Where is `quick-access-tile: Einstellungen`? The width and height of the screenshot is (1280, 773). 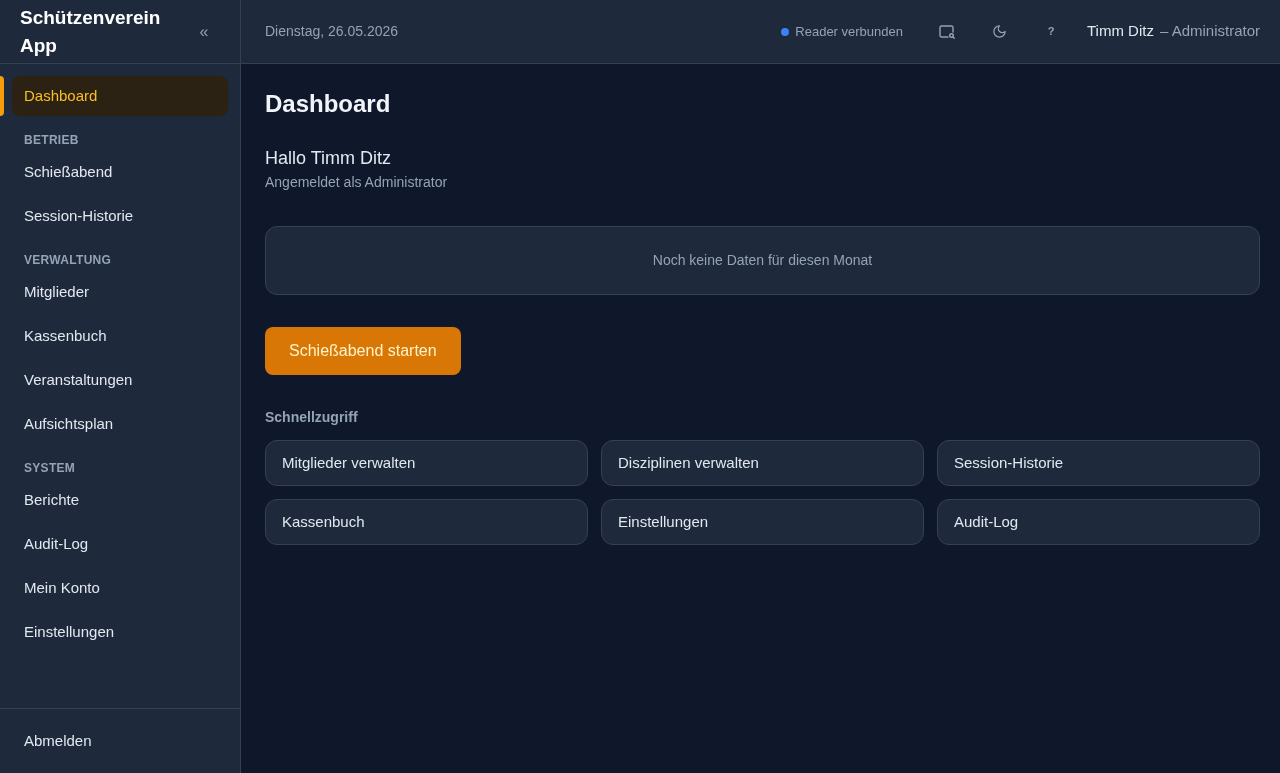
quick-access-tile: Einstellungen is located at coordinates (762, 522).